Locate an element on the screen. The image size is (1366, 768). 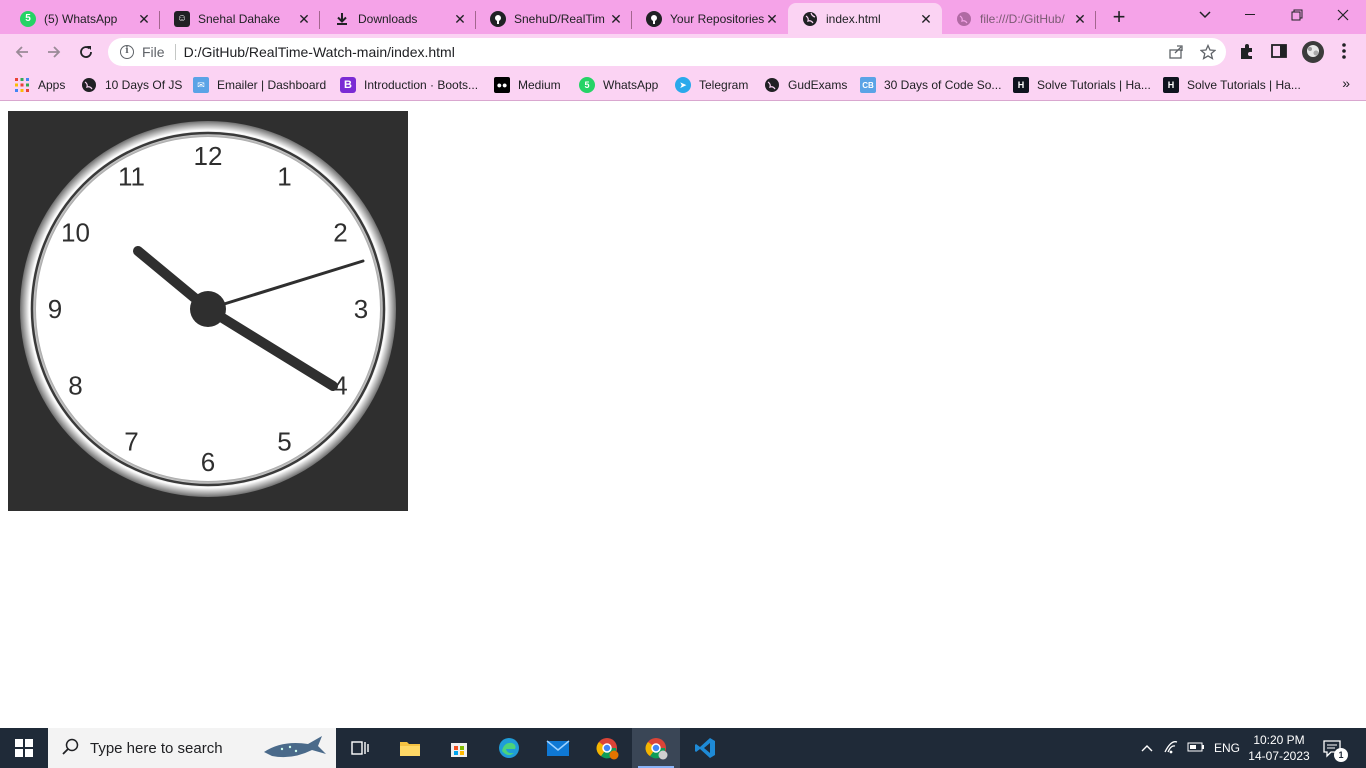
bookmark-telegram: ➤ Telegram is located at coordinates (711, 85).